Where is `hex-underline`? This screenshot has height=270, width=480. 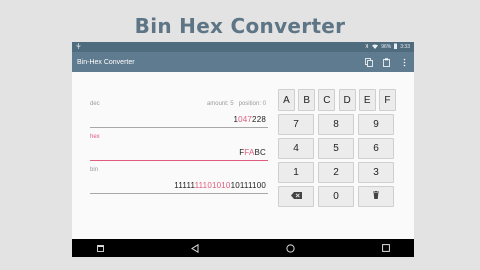
hex-underline is located at coordinates (179, 160).